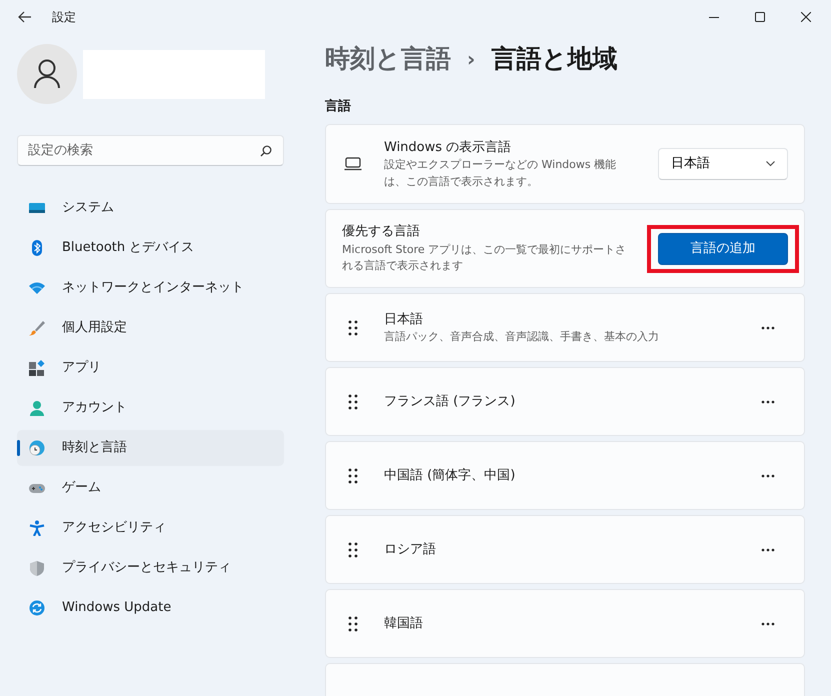 Image resolution: width=831 pixels, height=696 pixels. What do you see at coordinates (450, 475) in the screenshot?
I see `language-name: 中国語 (簡体字、中国)` at bounding box center [450, 475].